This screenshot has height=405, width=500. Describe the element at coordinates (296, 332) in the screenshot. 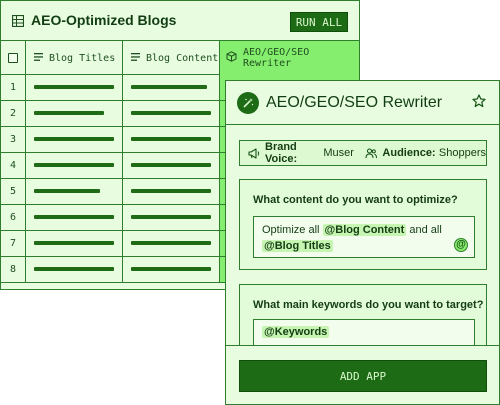

I see `variable-tag-keywords: @Keywords` at that location.